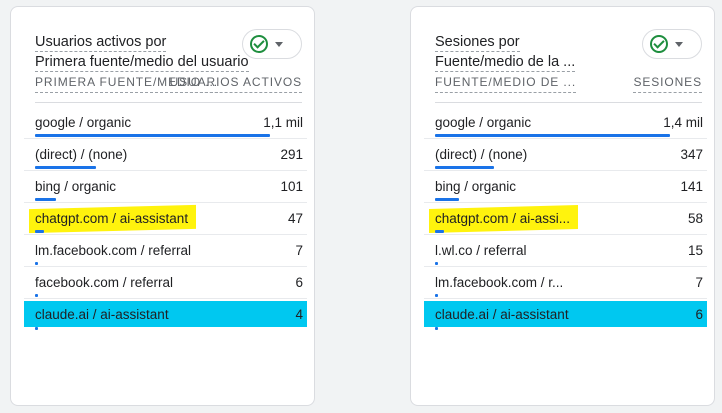 Image resolution: width=722 pixels, height=413 pixels. What do you see at coordinates (101, 43) in the screenshot?
I see `card-title-line1: Usuarios activos por` at bounding box center [101, 43].